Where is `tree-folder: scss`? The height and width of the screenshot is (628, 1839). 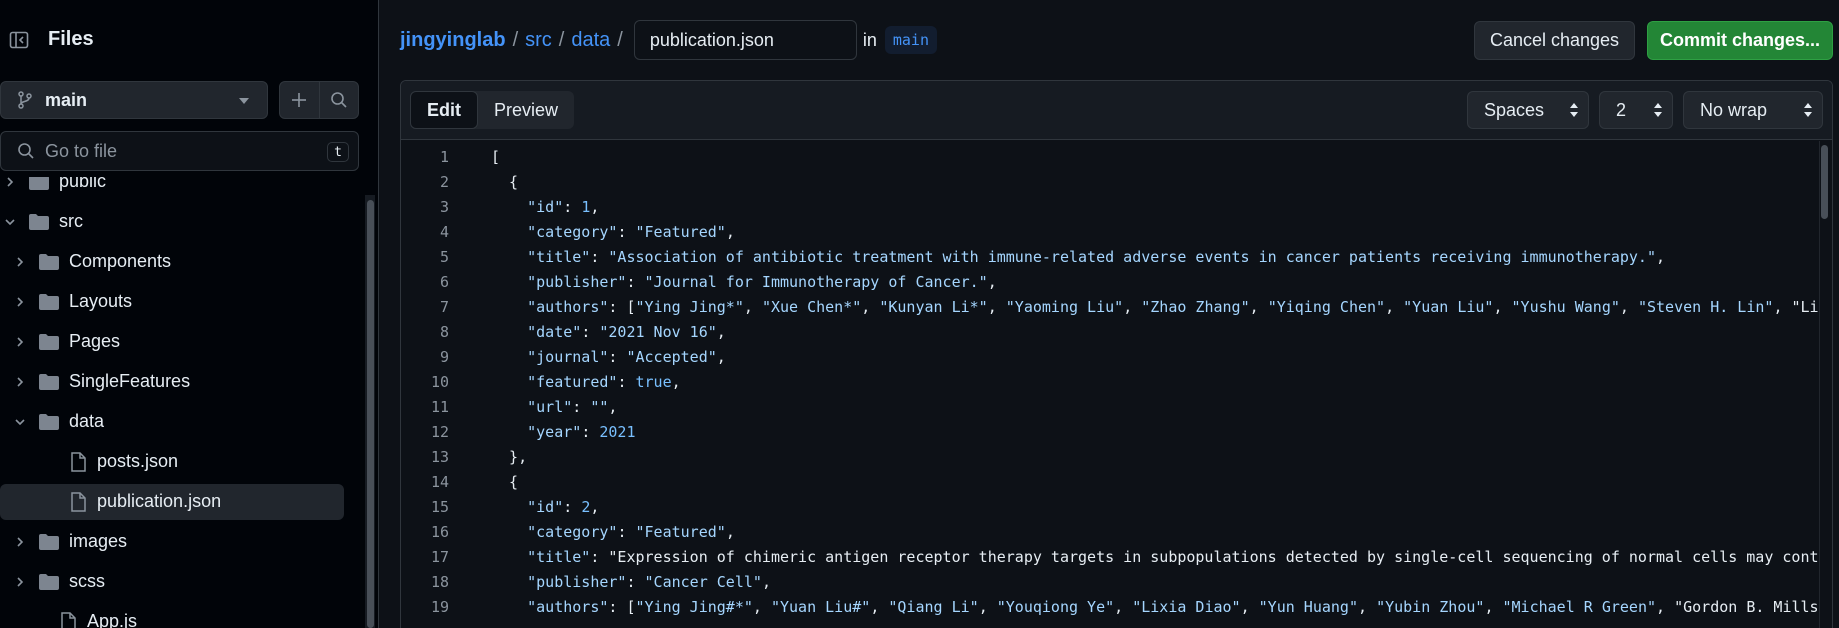 tree-folder: scss is located at coordinates (172, 582).